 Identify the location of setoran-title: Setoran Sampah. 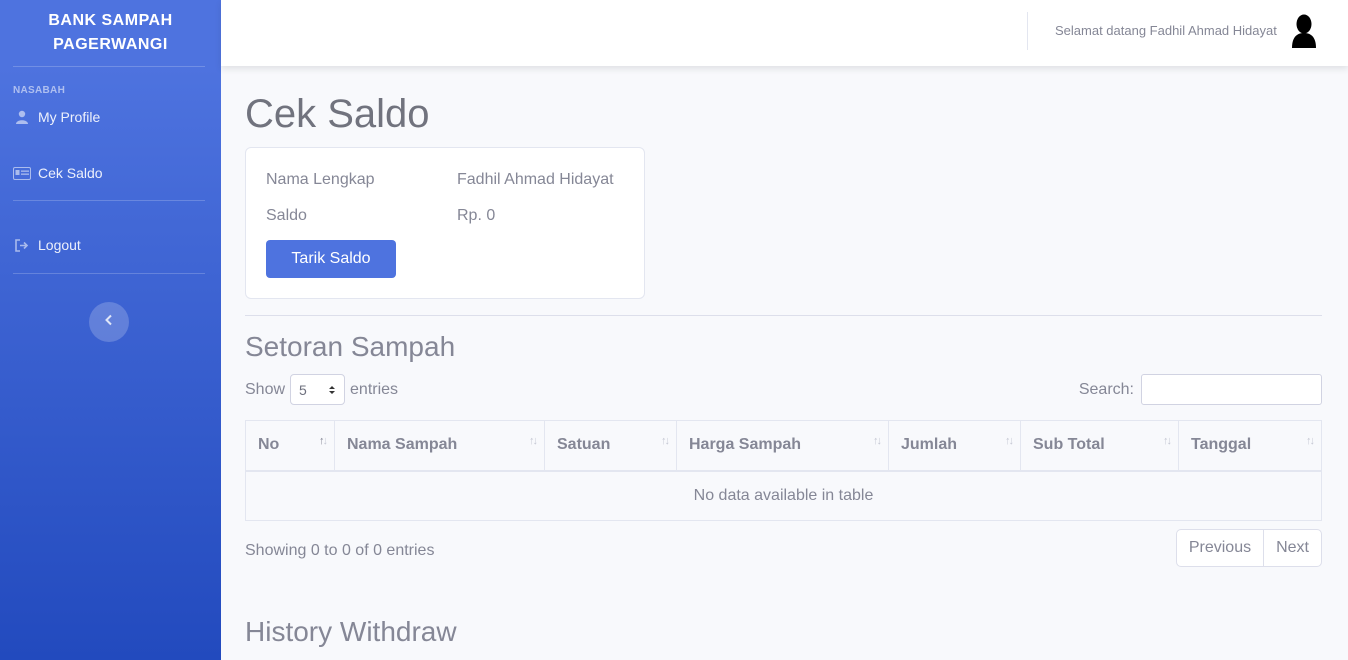
(350, 346).